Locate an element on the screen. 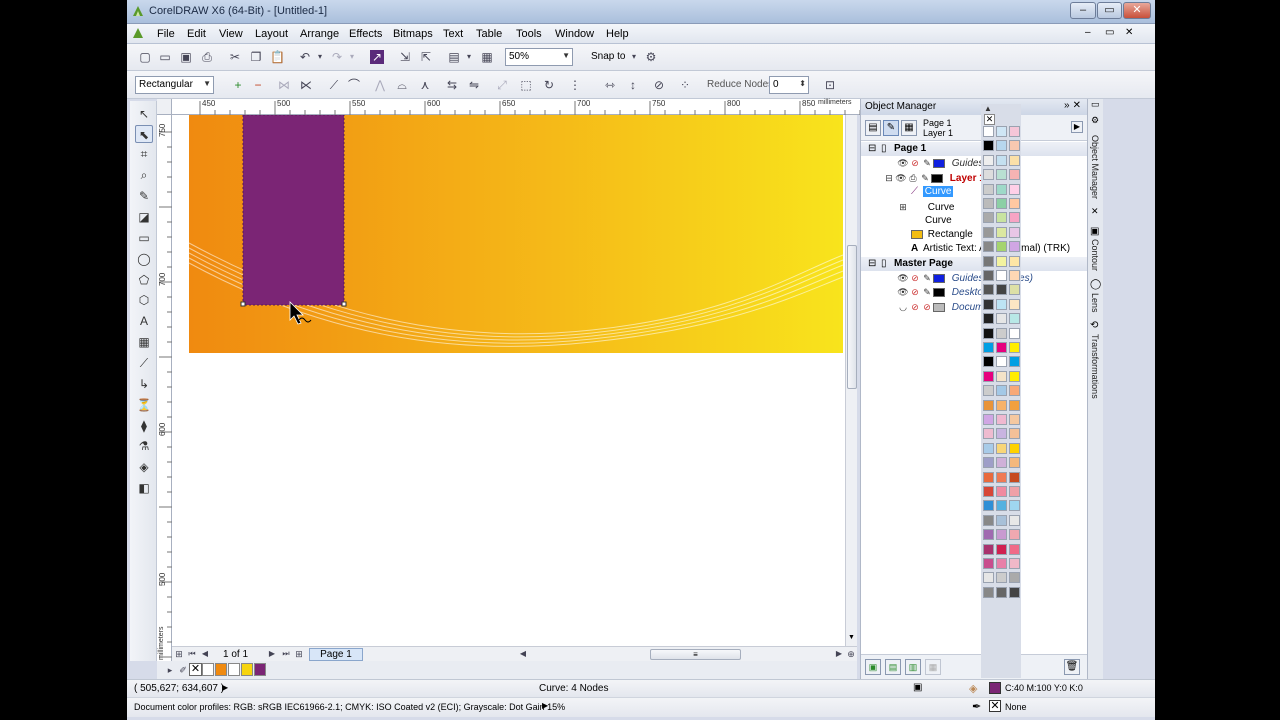  options-icon: ⚙ is located at coordinates (651, 57).